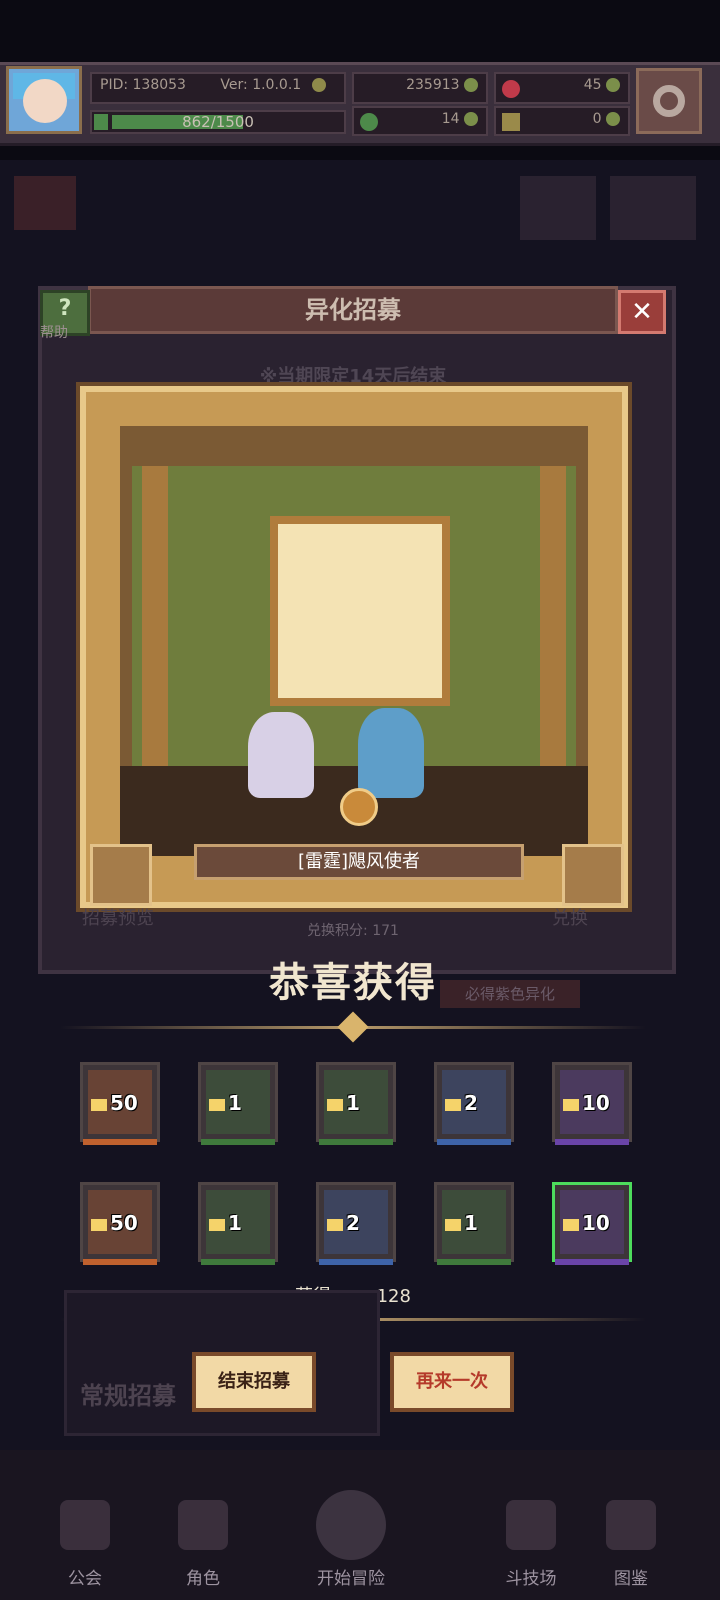 The height and width of the screenshot is (1600, 720). What do you see at coordinates (254, 1382) in the screenshot?
I see `end-recruit-button: 结束招募` at bounding box center [254, 1382].